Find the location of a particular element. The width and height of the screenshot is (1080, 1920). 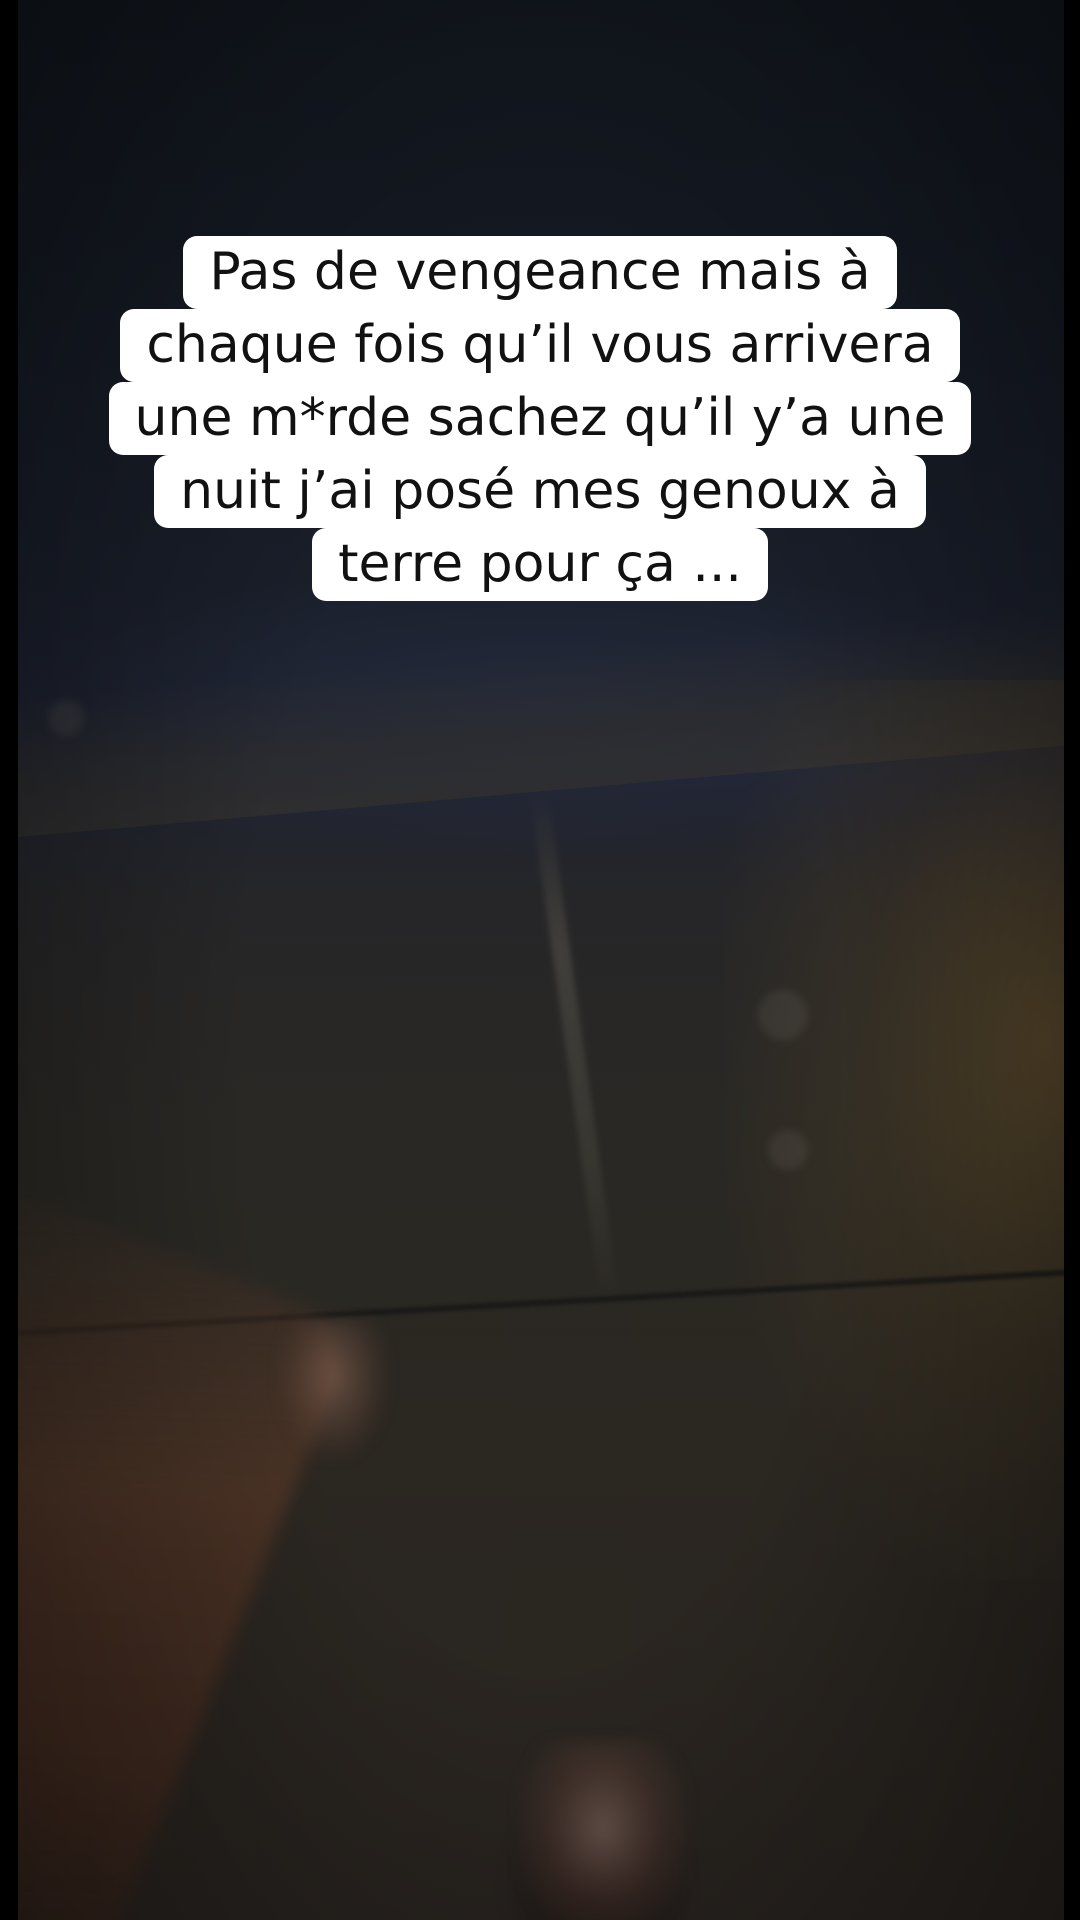

caption-line-1: Pas de vengeance mais à is located at coordinates (540, 272).